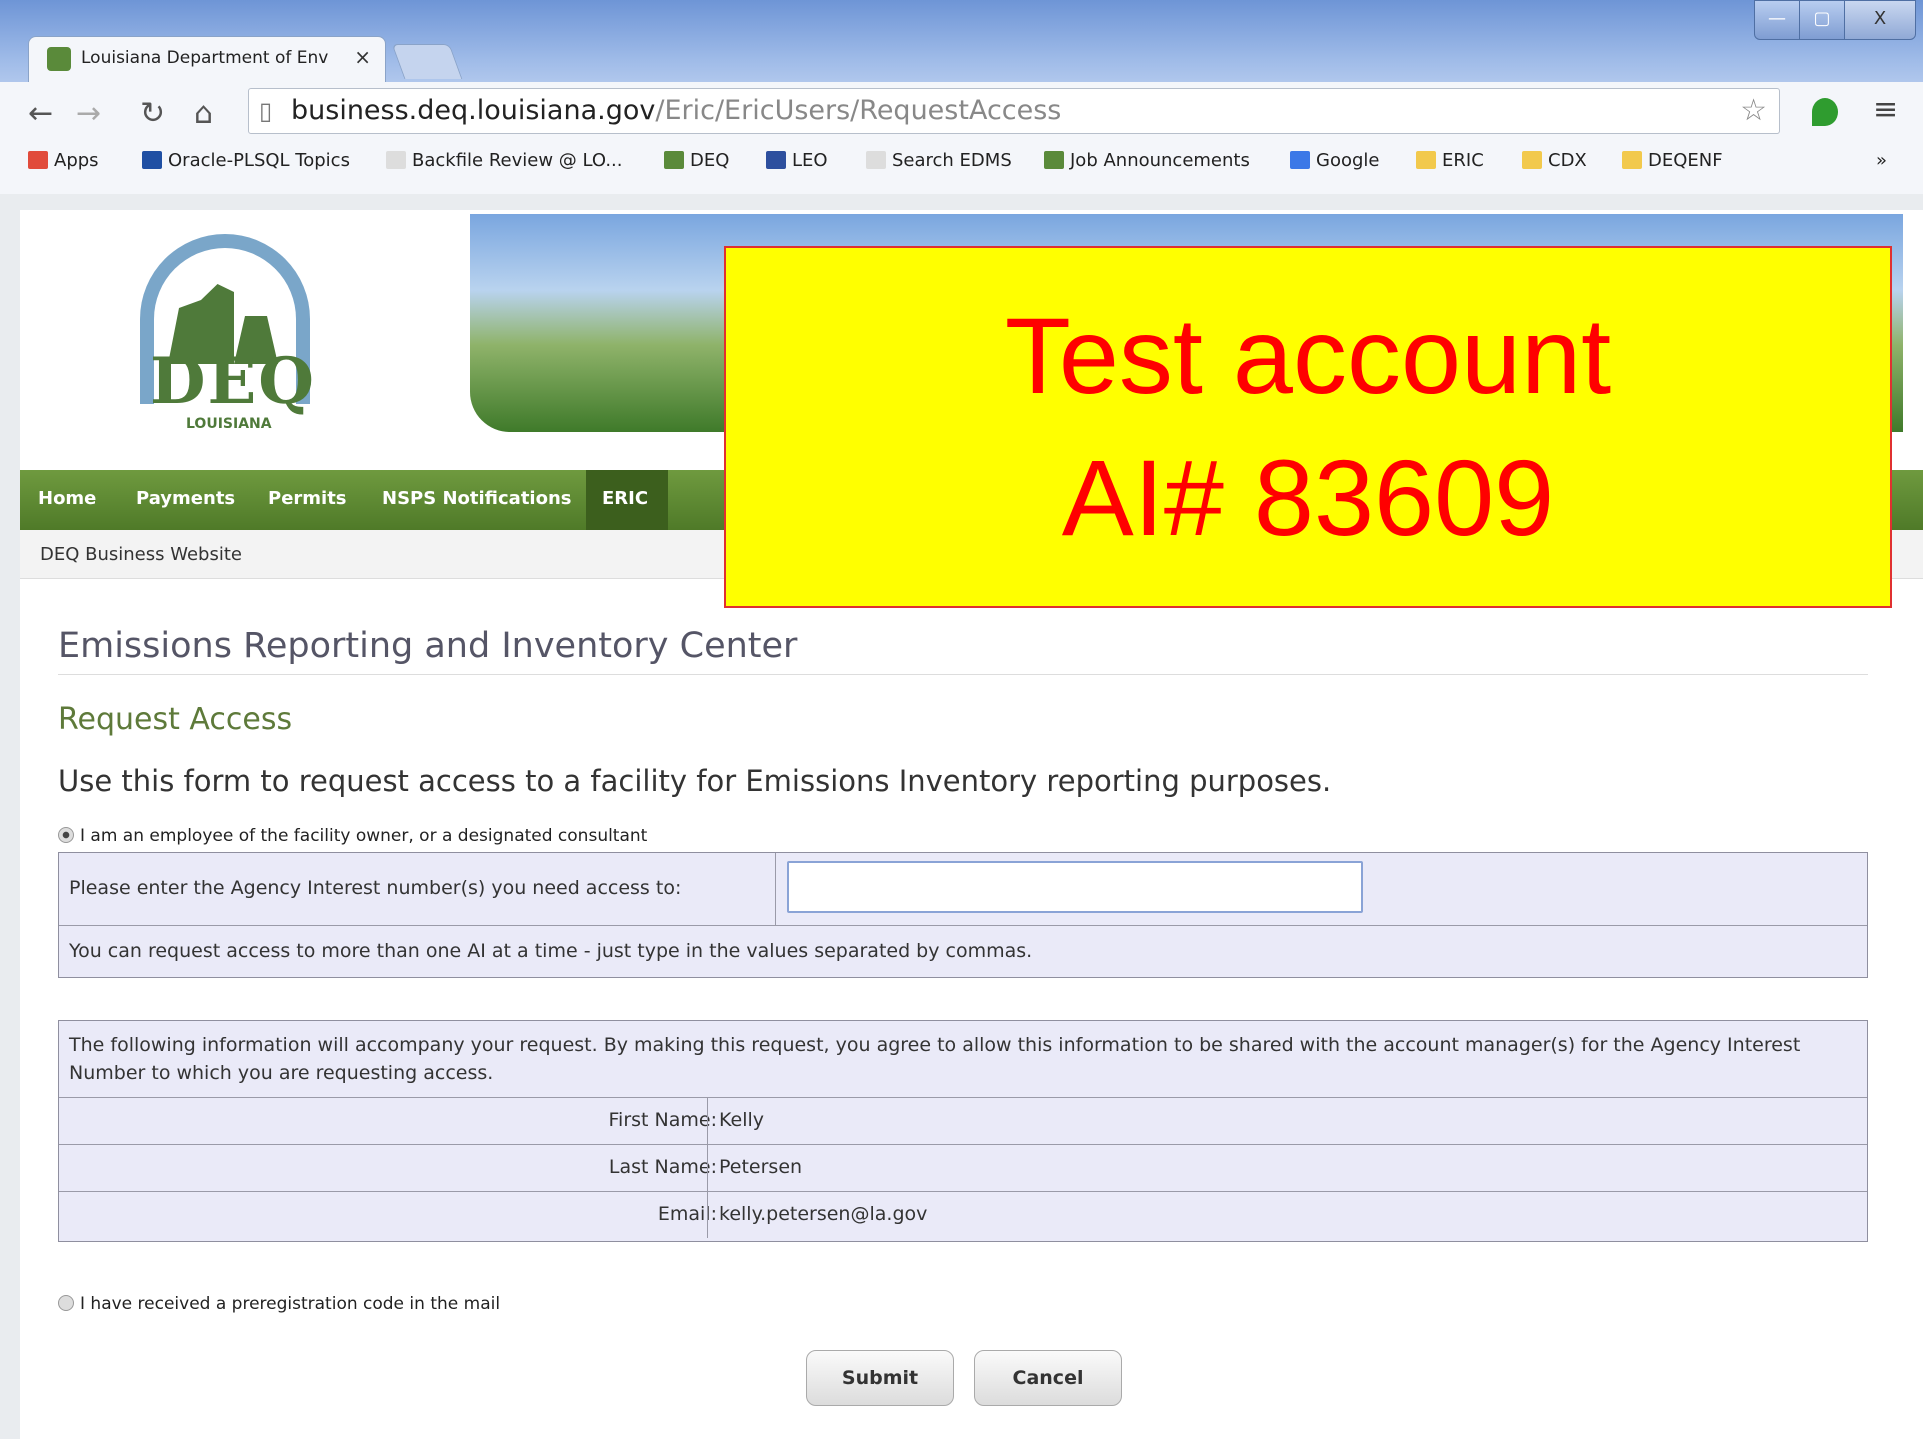 Image resolution: width=1923 pixels, height=1439 pixels. What do you see at coordinates (1463, 160) in the screenshot?
I see `bookmark-label: ERIC` at bounding box center [1463, 160].